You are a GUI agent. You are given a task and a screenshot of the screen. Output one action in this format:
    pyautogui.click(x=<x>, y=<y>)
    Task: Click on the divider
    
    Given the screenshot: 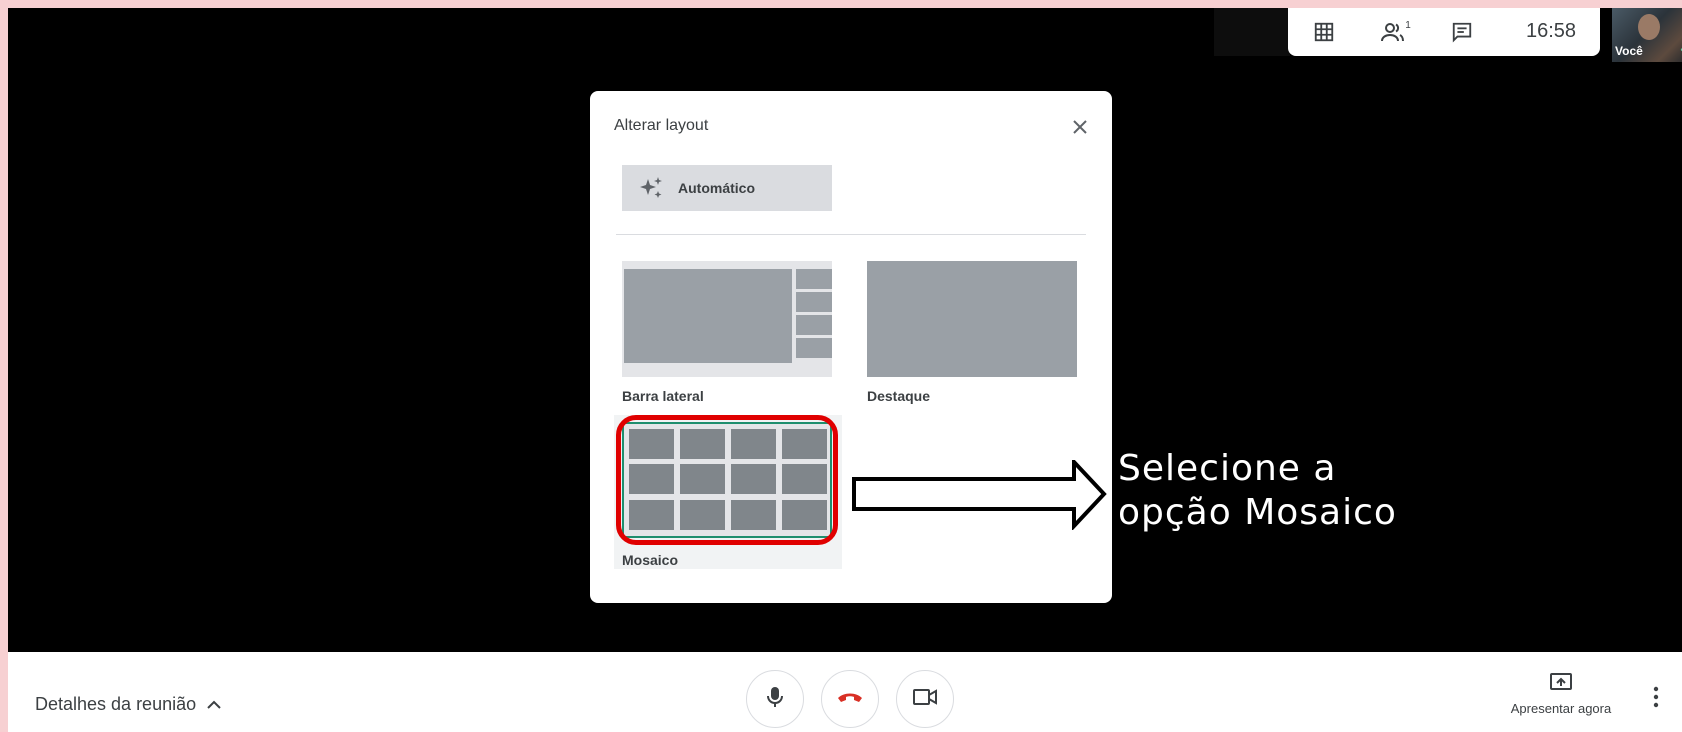 What is the action you would take?
    pyautogui.click(x=851, y=234)
    